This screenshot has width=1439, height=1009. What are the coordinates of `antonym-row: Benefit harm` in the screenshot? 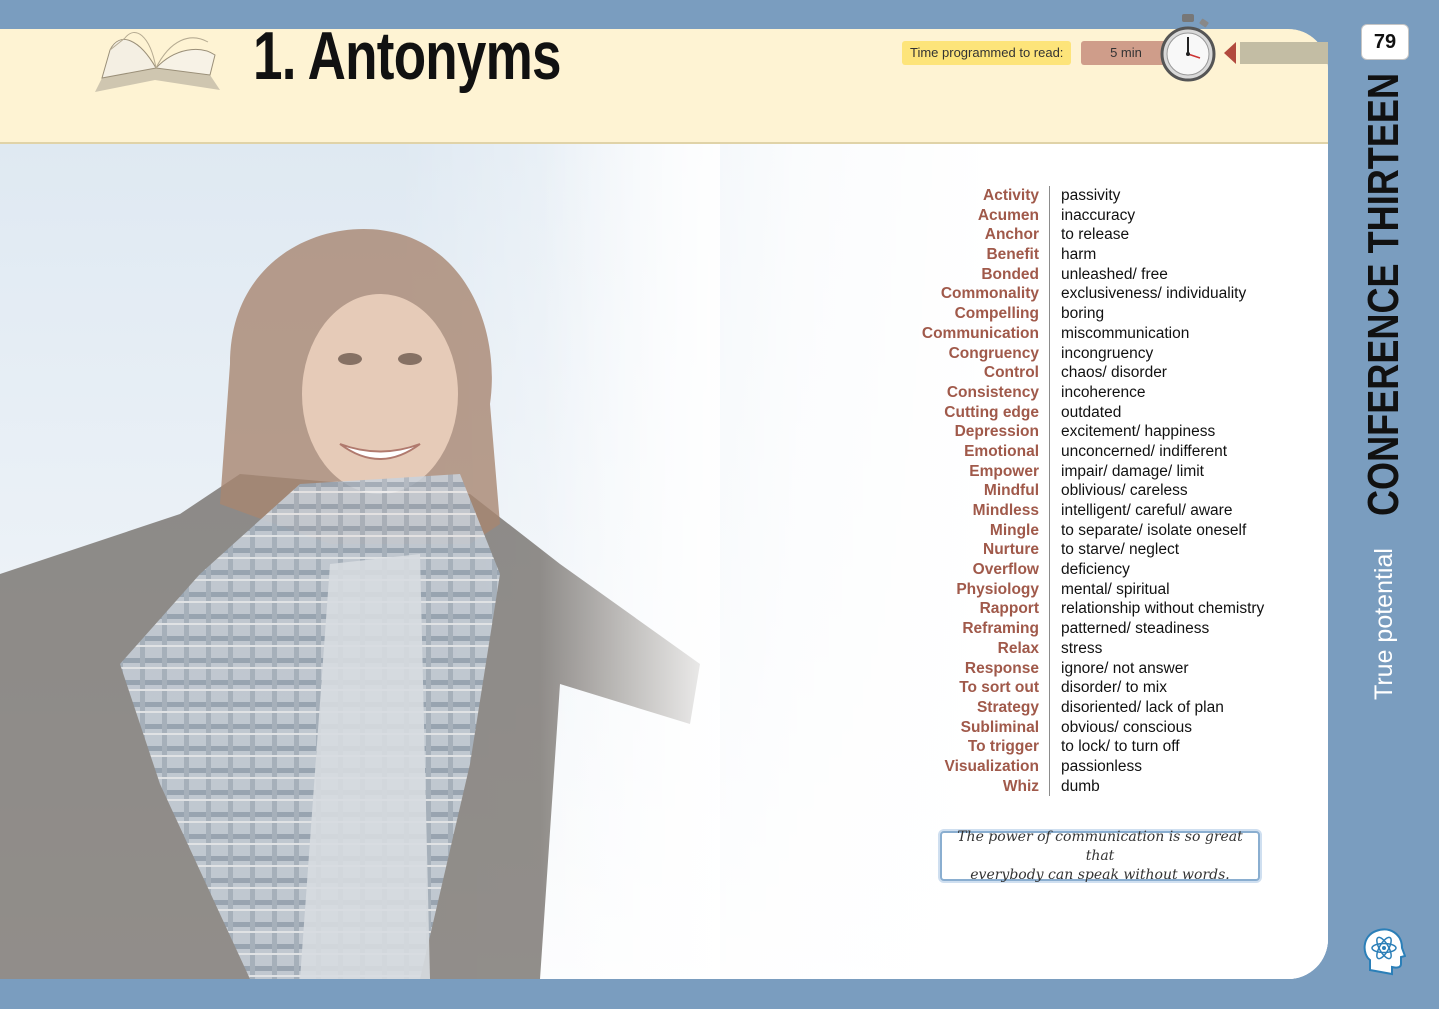 It's located at (1080, 255).